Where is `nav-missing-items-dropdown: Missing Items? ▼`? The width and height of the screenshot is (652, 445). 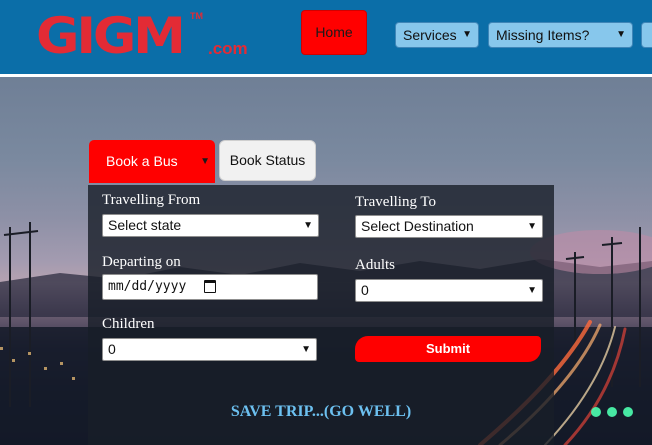 nav-missing-items-dropdown: Missing Items? ▼ is located at coordinates (560, 35).